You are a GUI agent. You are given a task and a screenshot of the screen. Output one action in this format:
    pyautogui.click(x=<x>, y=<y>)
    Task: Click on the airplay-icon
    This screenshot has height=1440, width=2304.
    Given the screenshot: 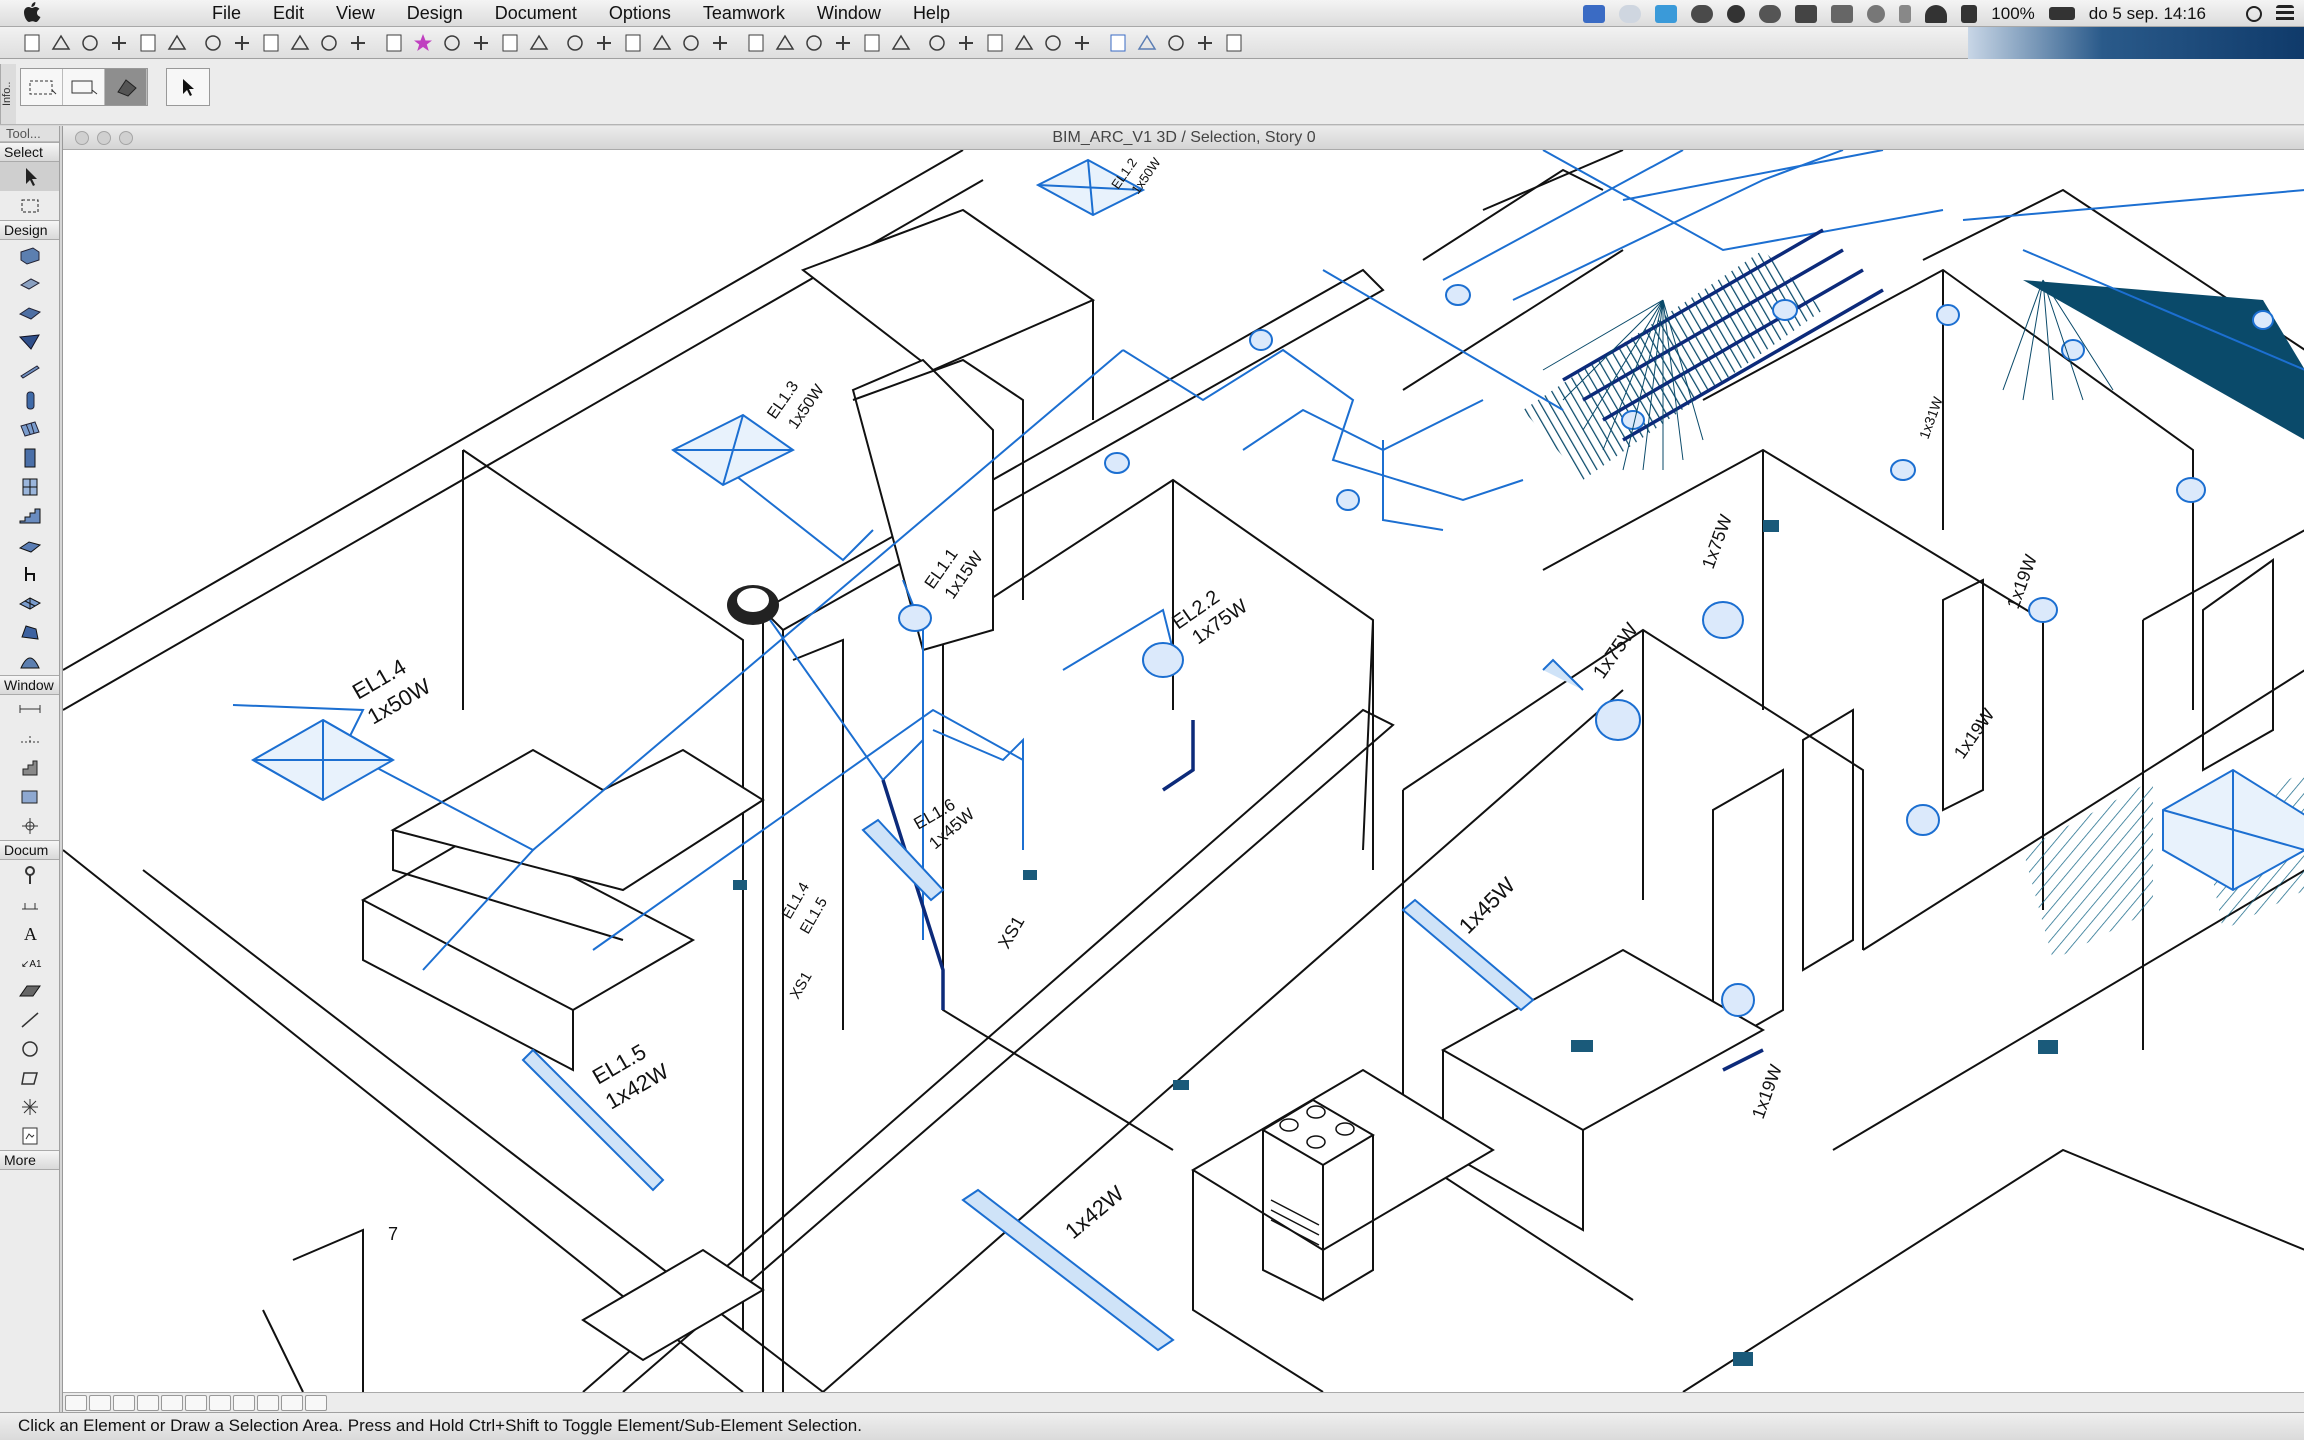 What is the action you would take?
    pyautogui.click(x=1806, y=13)
    